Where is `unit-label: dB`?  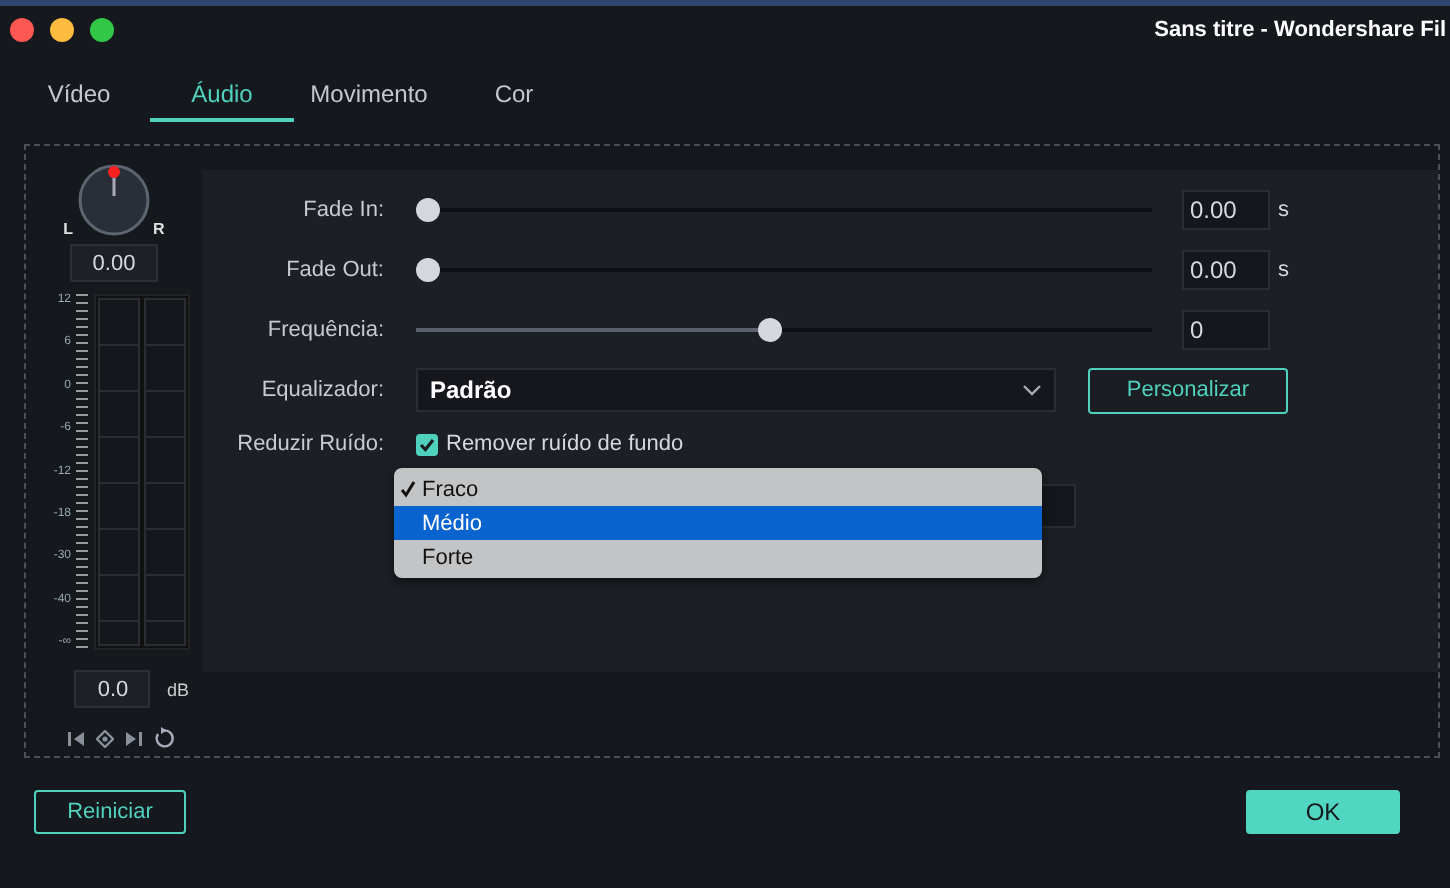 unit-label: dB is located at coordinates (177, 689).